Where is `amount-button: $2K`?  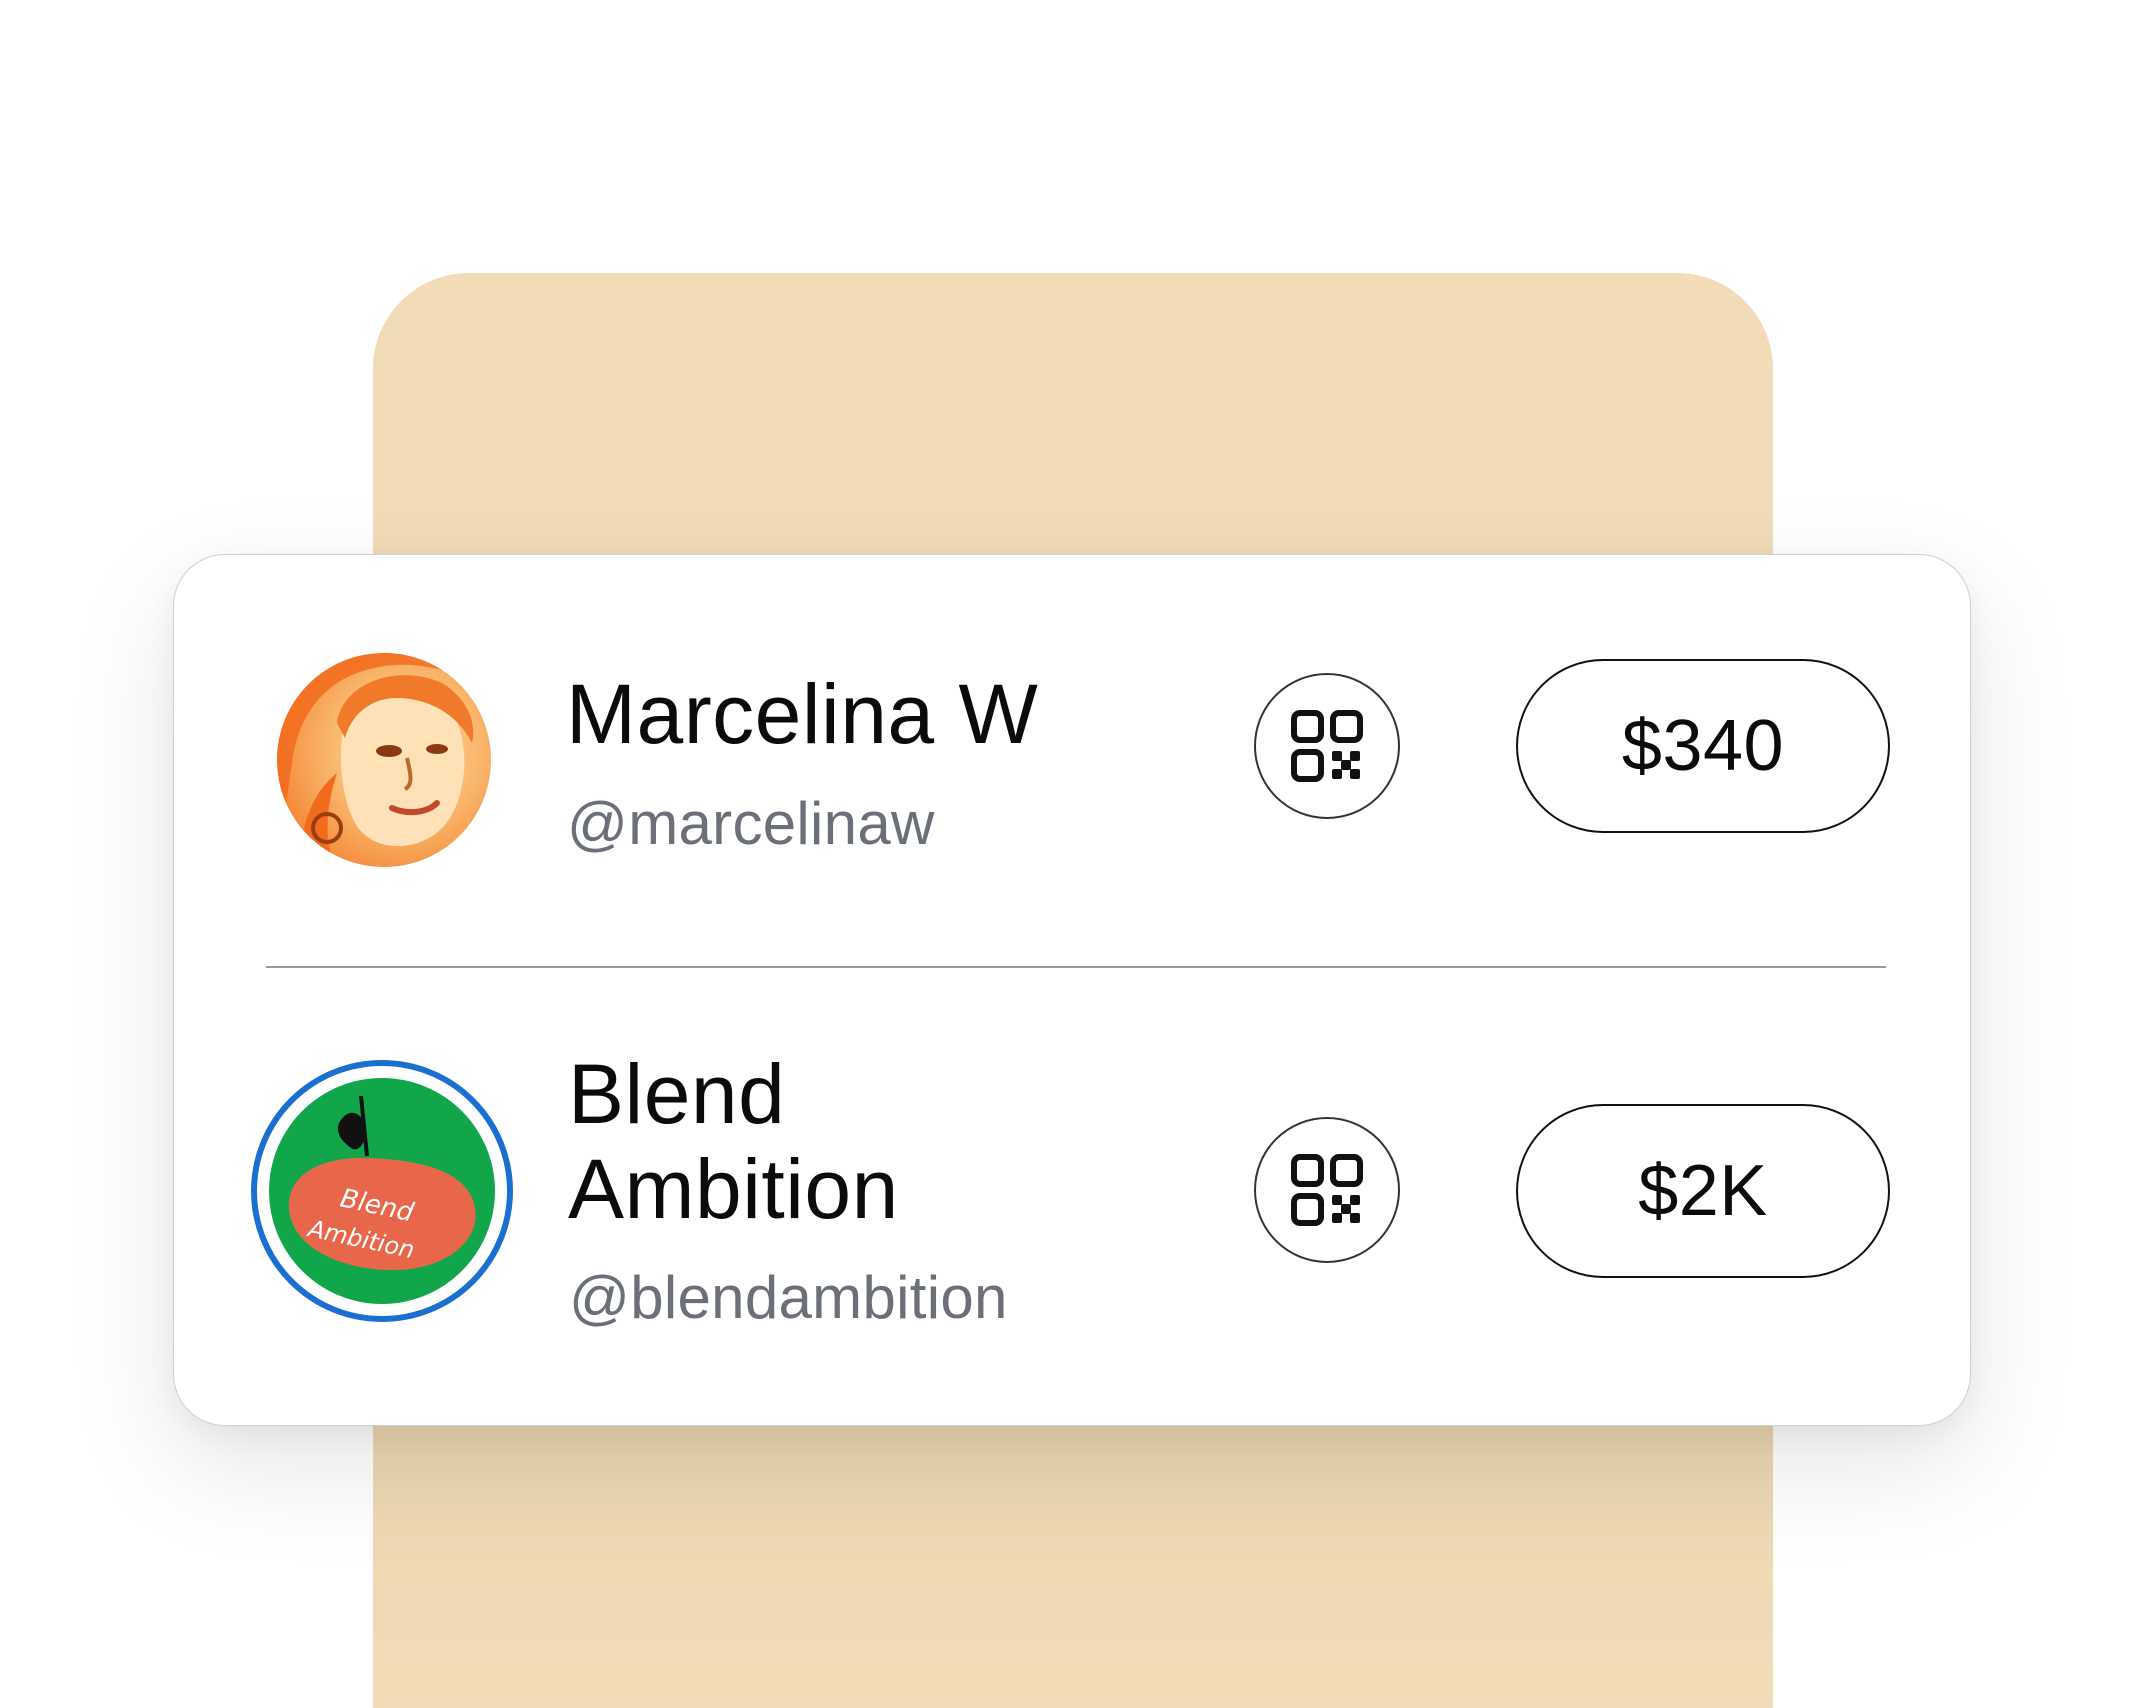 amount-button: $2K is located at coordinates (1703, 1191).